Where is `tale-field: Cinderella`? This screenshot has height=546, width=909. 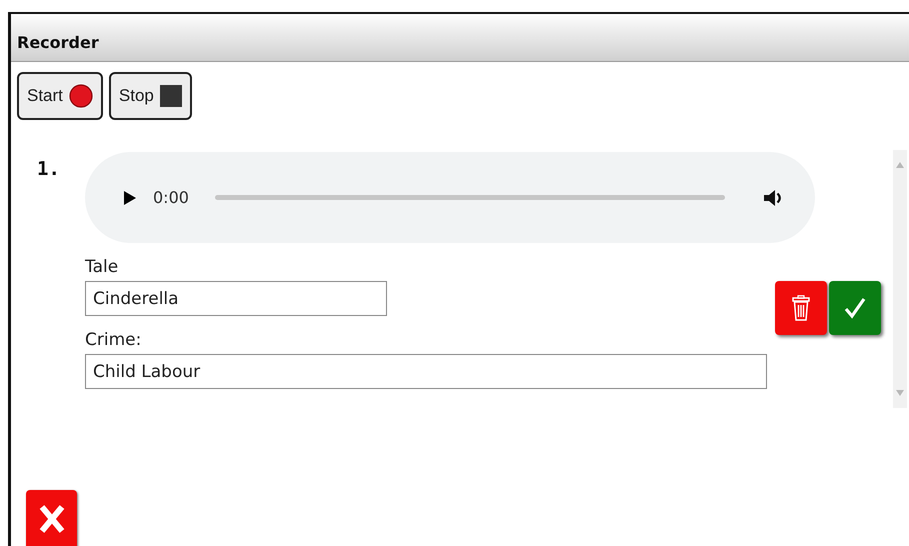 tale-field: Cinderella is located at coordinates (236, 298).